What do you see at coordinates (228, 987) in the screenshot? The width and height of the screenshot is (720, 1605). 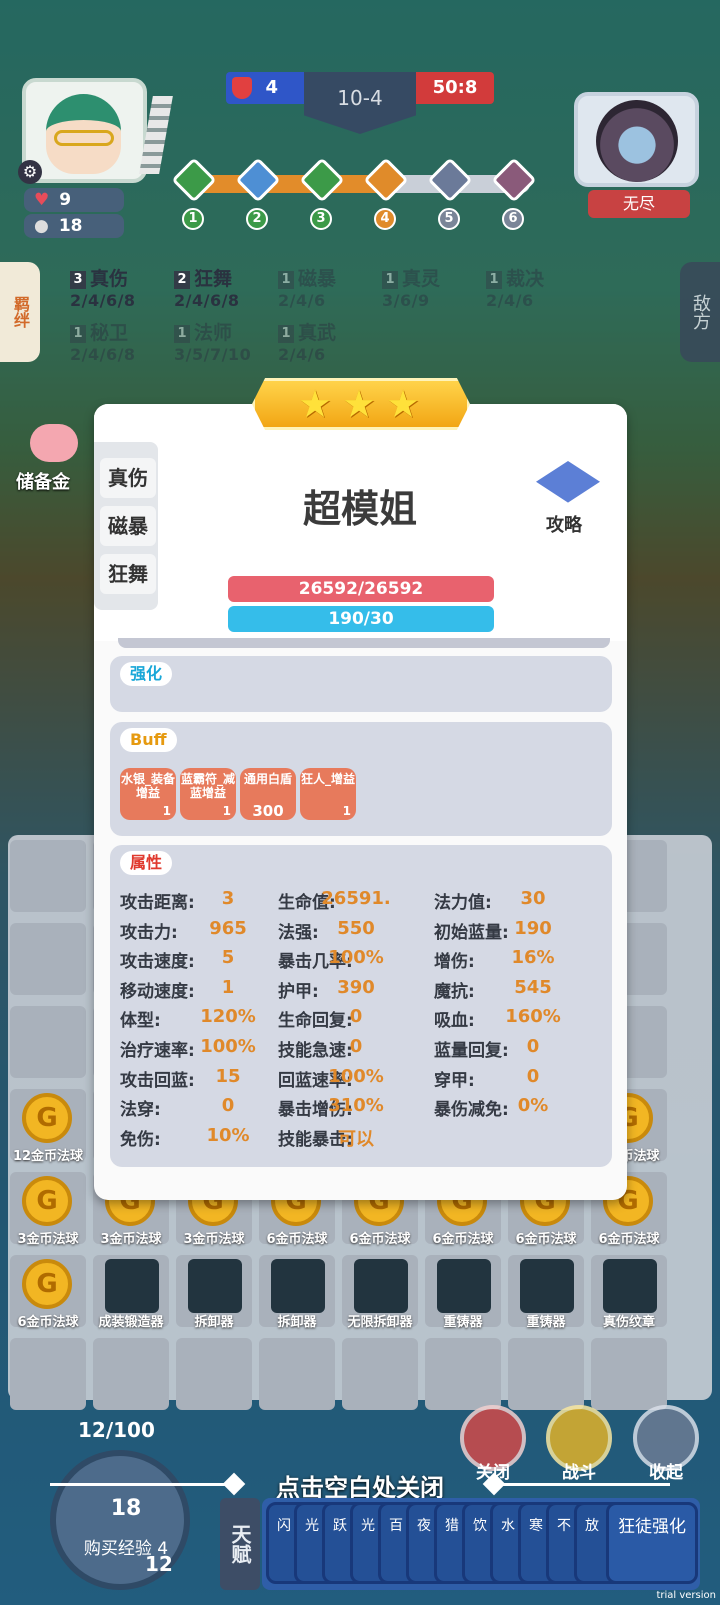 I see `attribute-value: 1` at bounding box center [228, 987].